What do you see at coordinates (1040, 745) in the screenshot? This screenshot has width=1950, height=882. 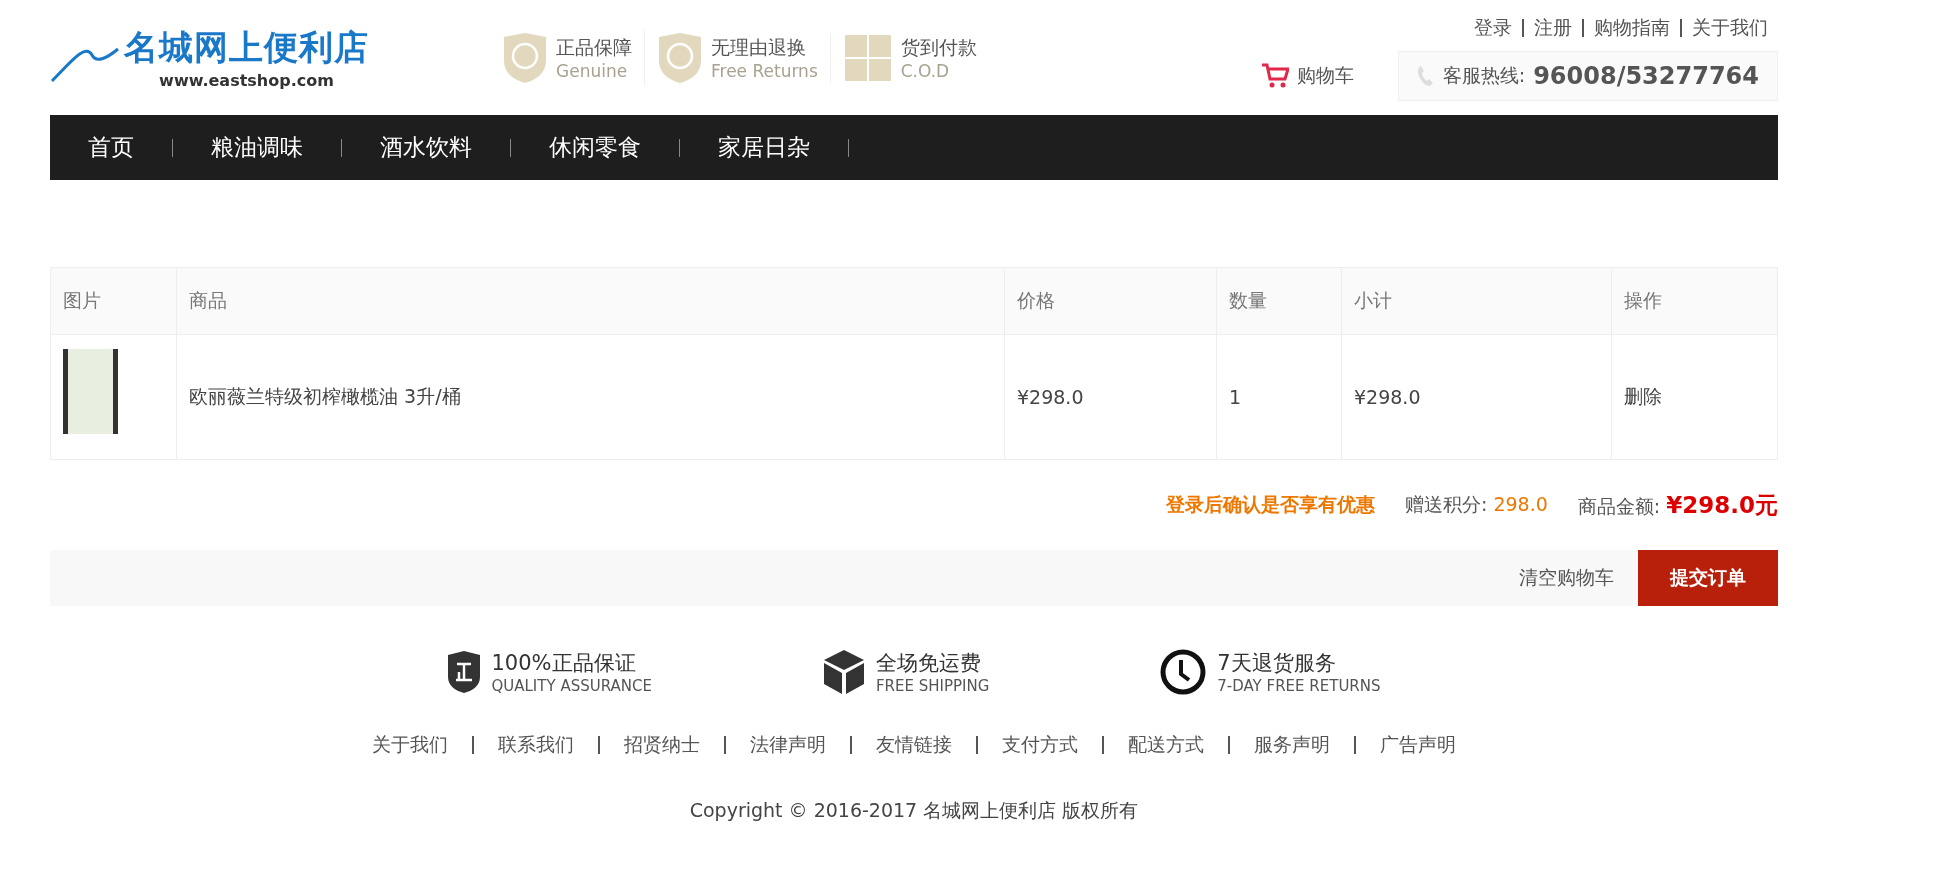 I see `footer-link: 支付方式` at bounding box center [1040, 745].